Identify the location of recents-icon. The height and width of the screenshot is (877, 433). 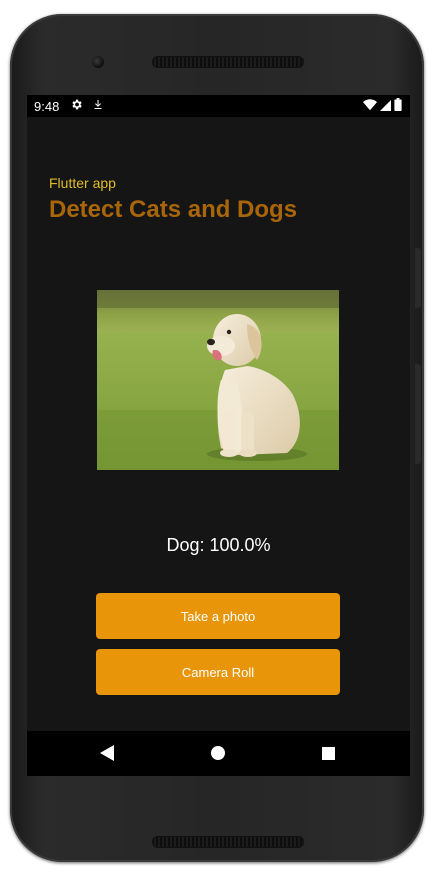
(328, 753).